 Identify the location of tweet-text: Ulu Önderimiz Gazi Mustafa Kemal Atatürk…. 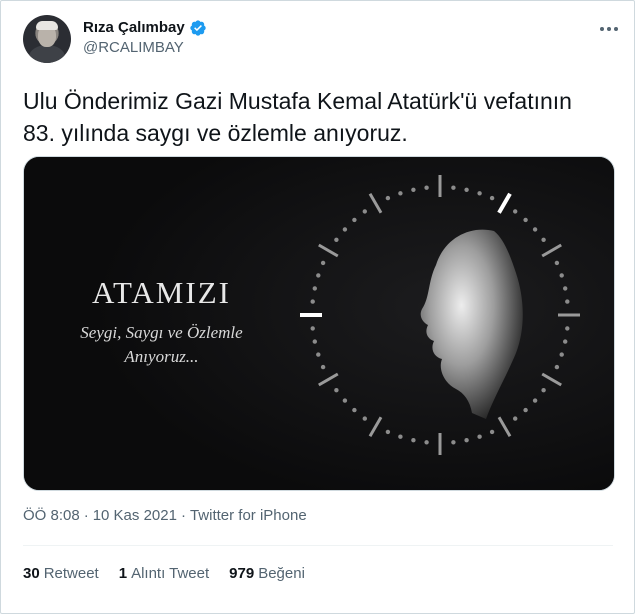
(323, 117).